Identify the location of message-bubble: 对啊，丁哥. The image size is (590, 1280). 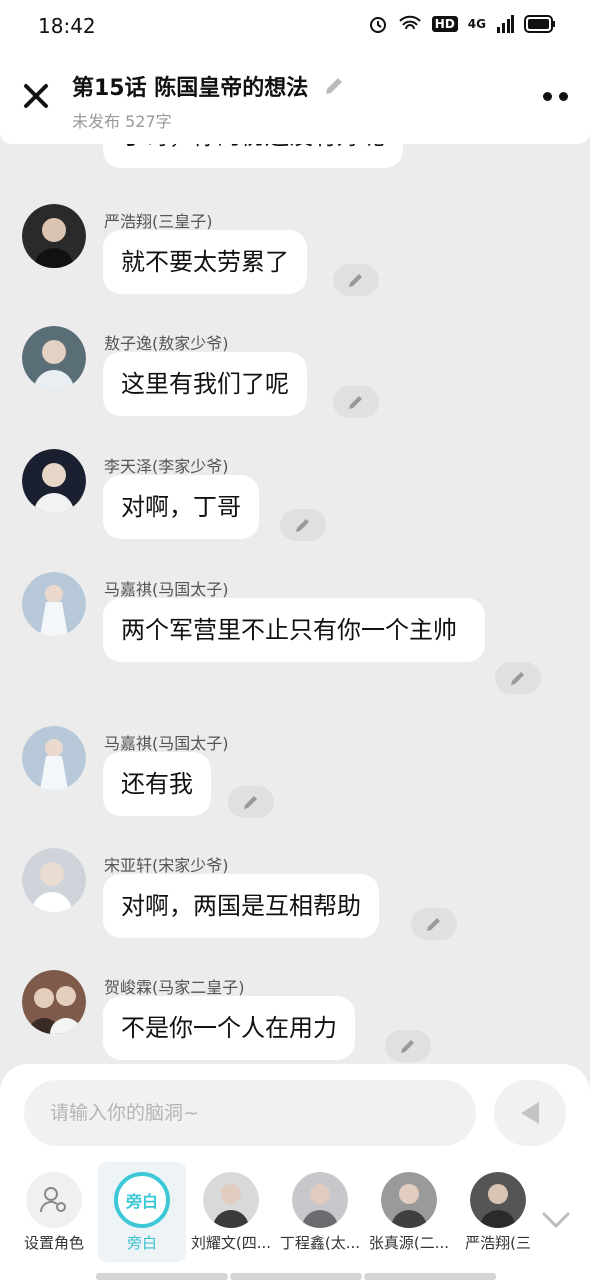
(181, 507).